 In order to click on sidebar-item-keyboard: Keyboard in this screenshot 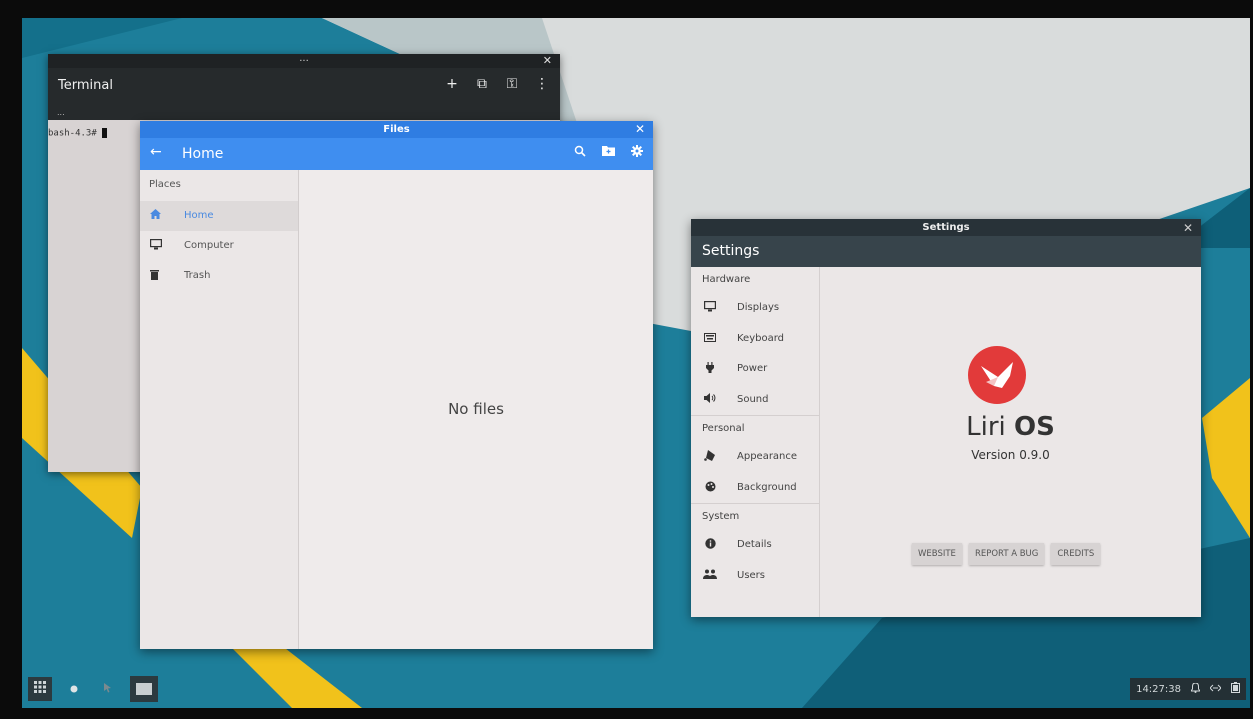, I will do `click(755, 339)`.